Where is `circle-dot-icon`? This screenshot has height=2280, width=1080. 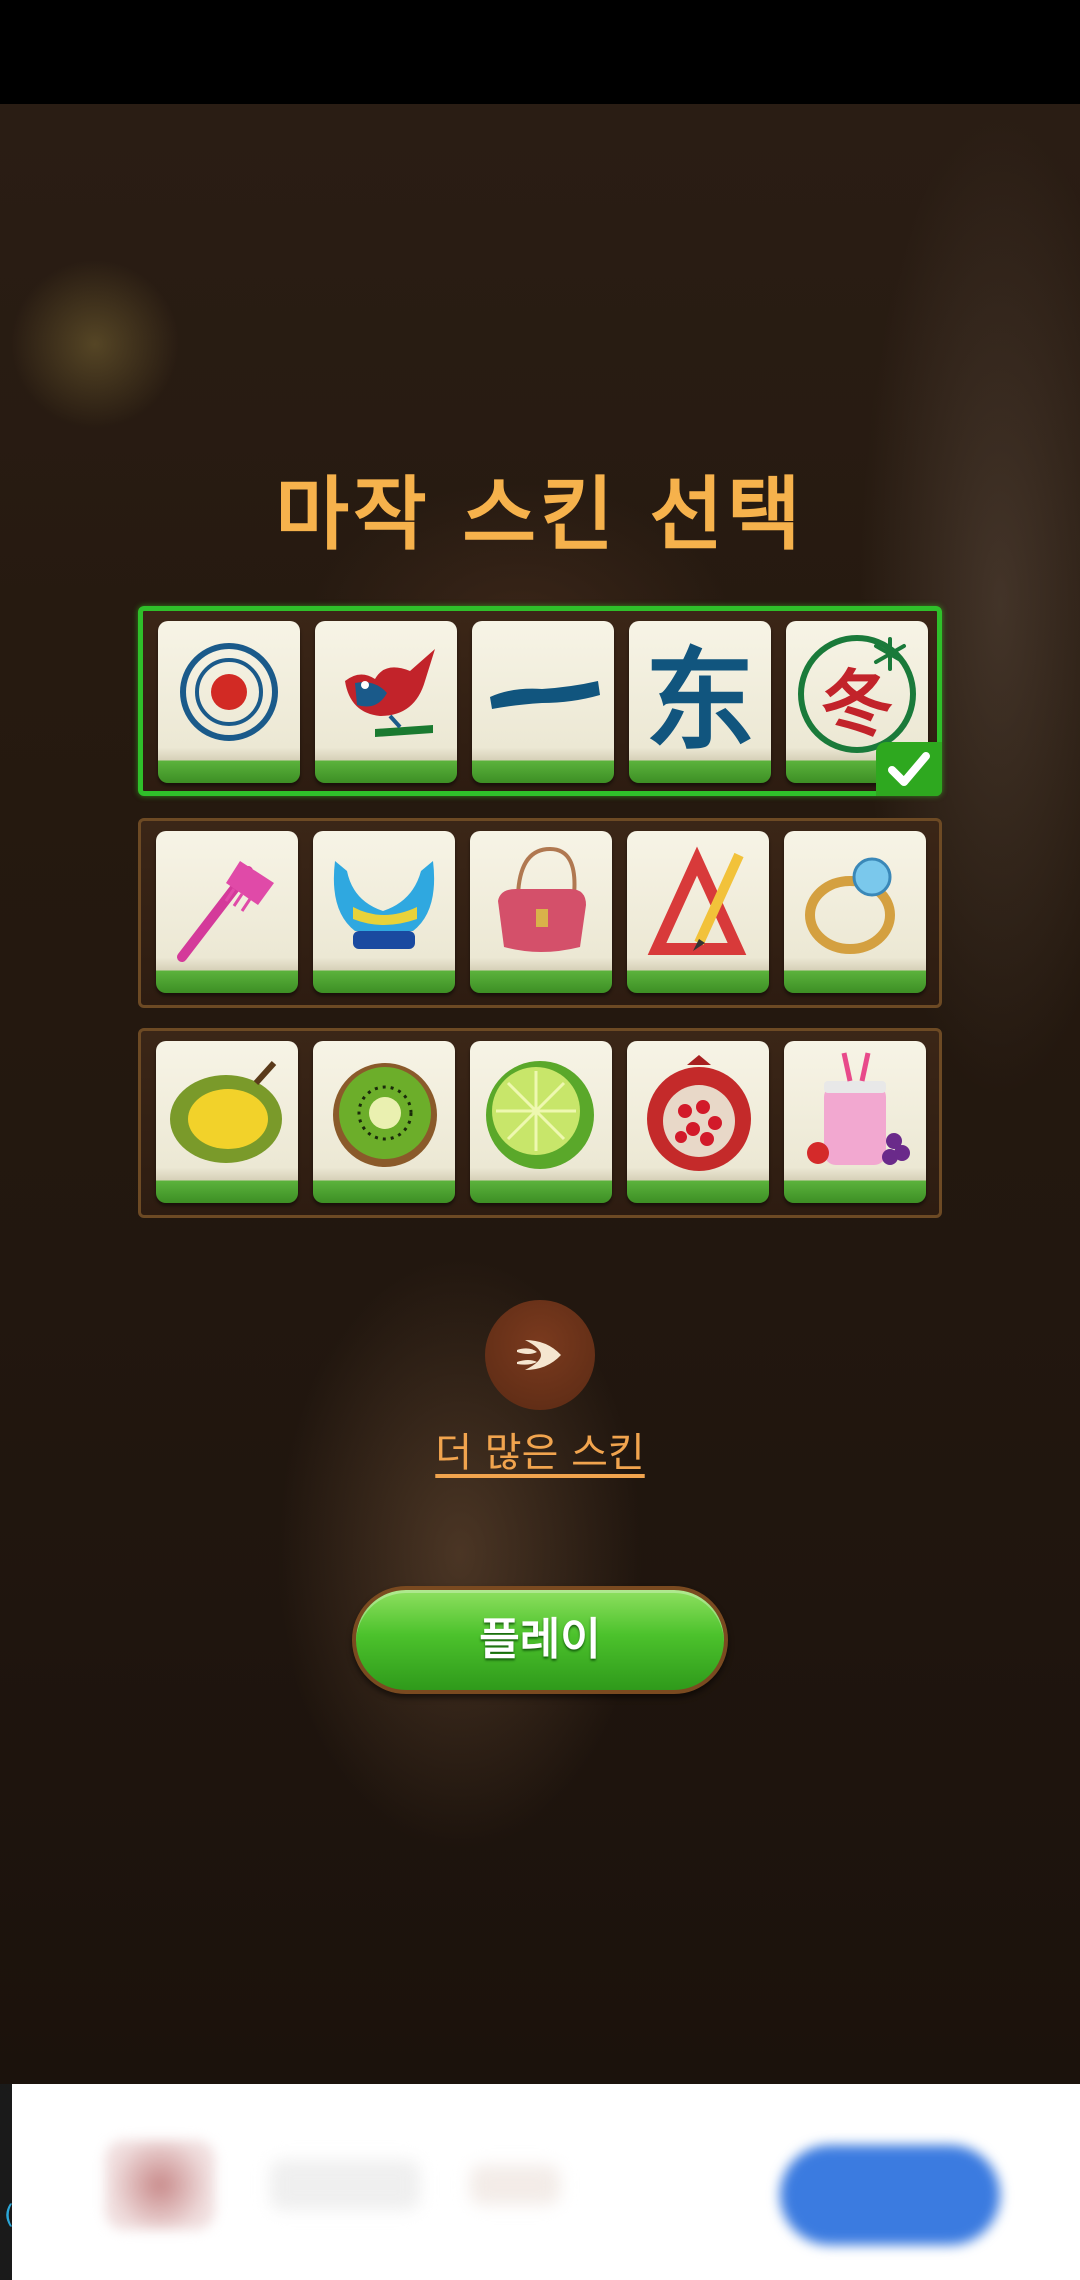
circle-dot-icon is located at coordinates (229, 692).